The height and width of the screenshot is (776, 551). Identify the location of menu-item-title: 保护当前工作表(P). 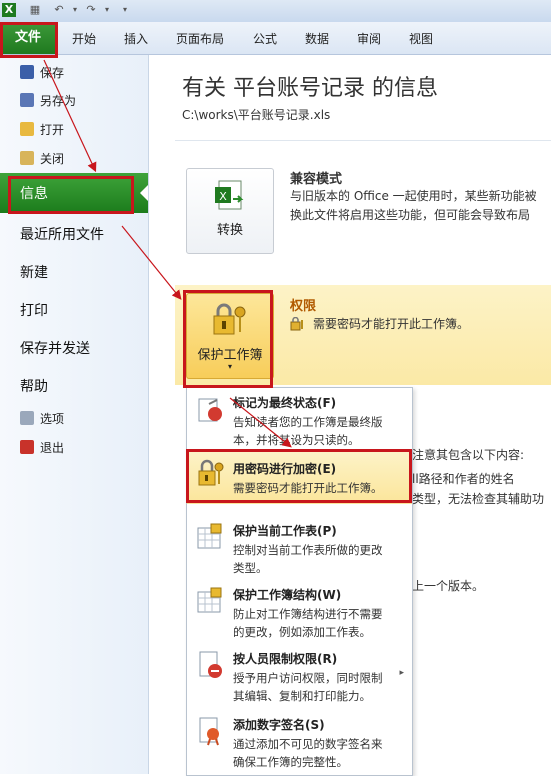
(285, 531).